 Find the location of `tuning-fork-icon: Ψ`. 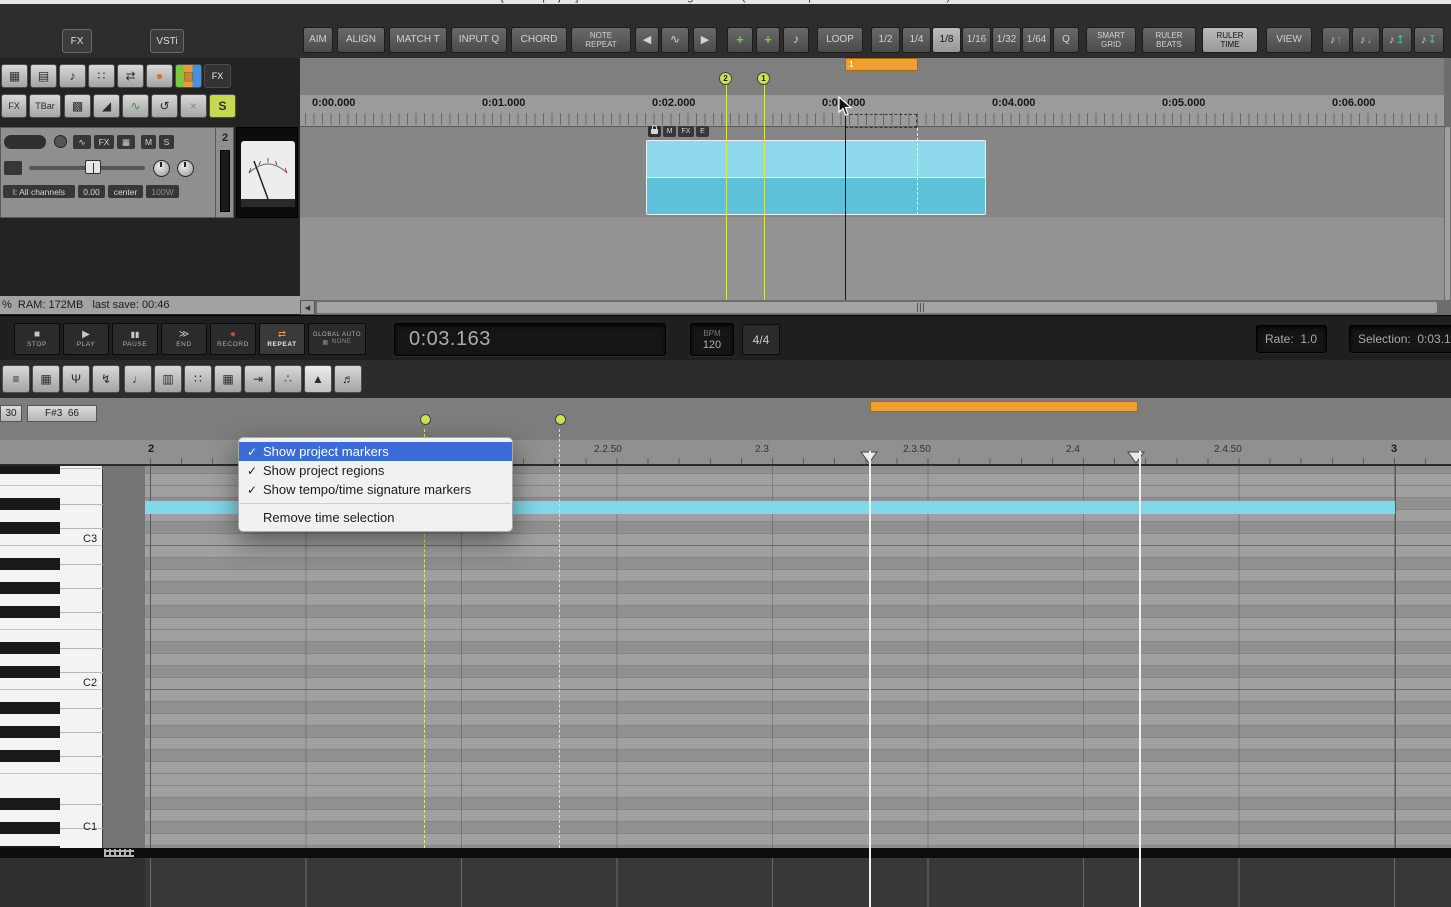

tuning-fork-icon: Ψ is located at coordinates (76, 379).